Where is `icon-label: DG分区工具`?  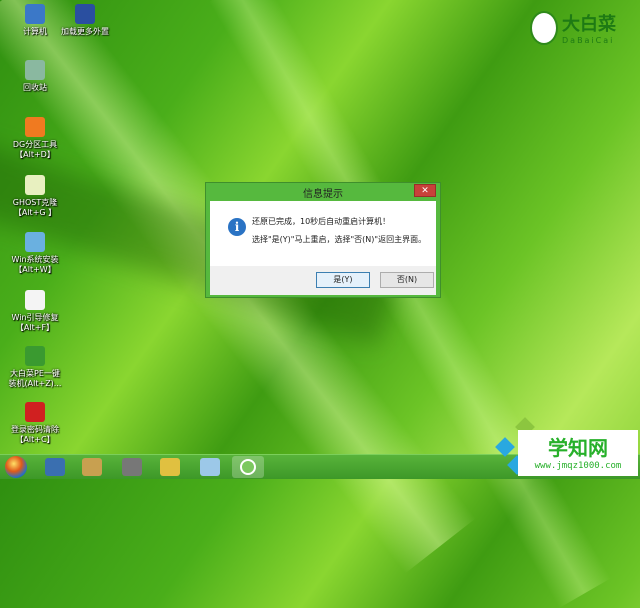 icon-label: DG分区工具 is located at coordinates (35, 144).